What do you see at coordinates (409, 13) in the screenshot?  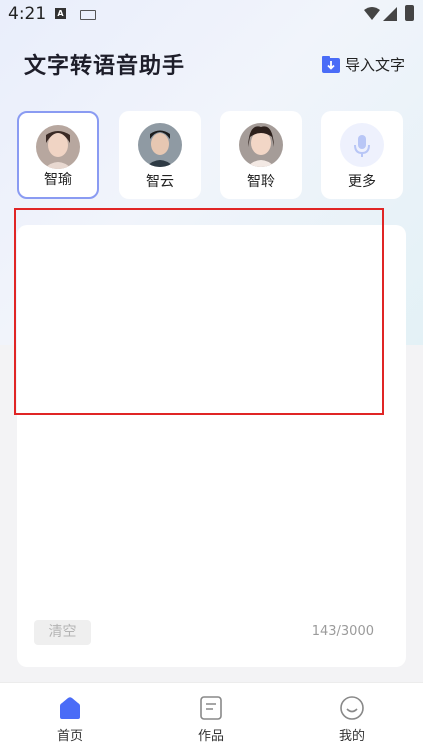 I see `battery-icon` at bounding box center [409, 13].